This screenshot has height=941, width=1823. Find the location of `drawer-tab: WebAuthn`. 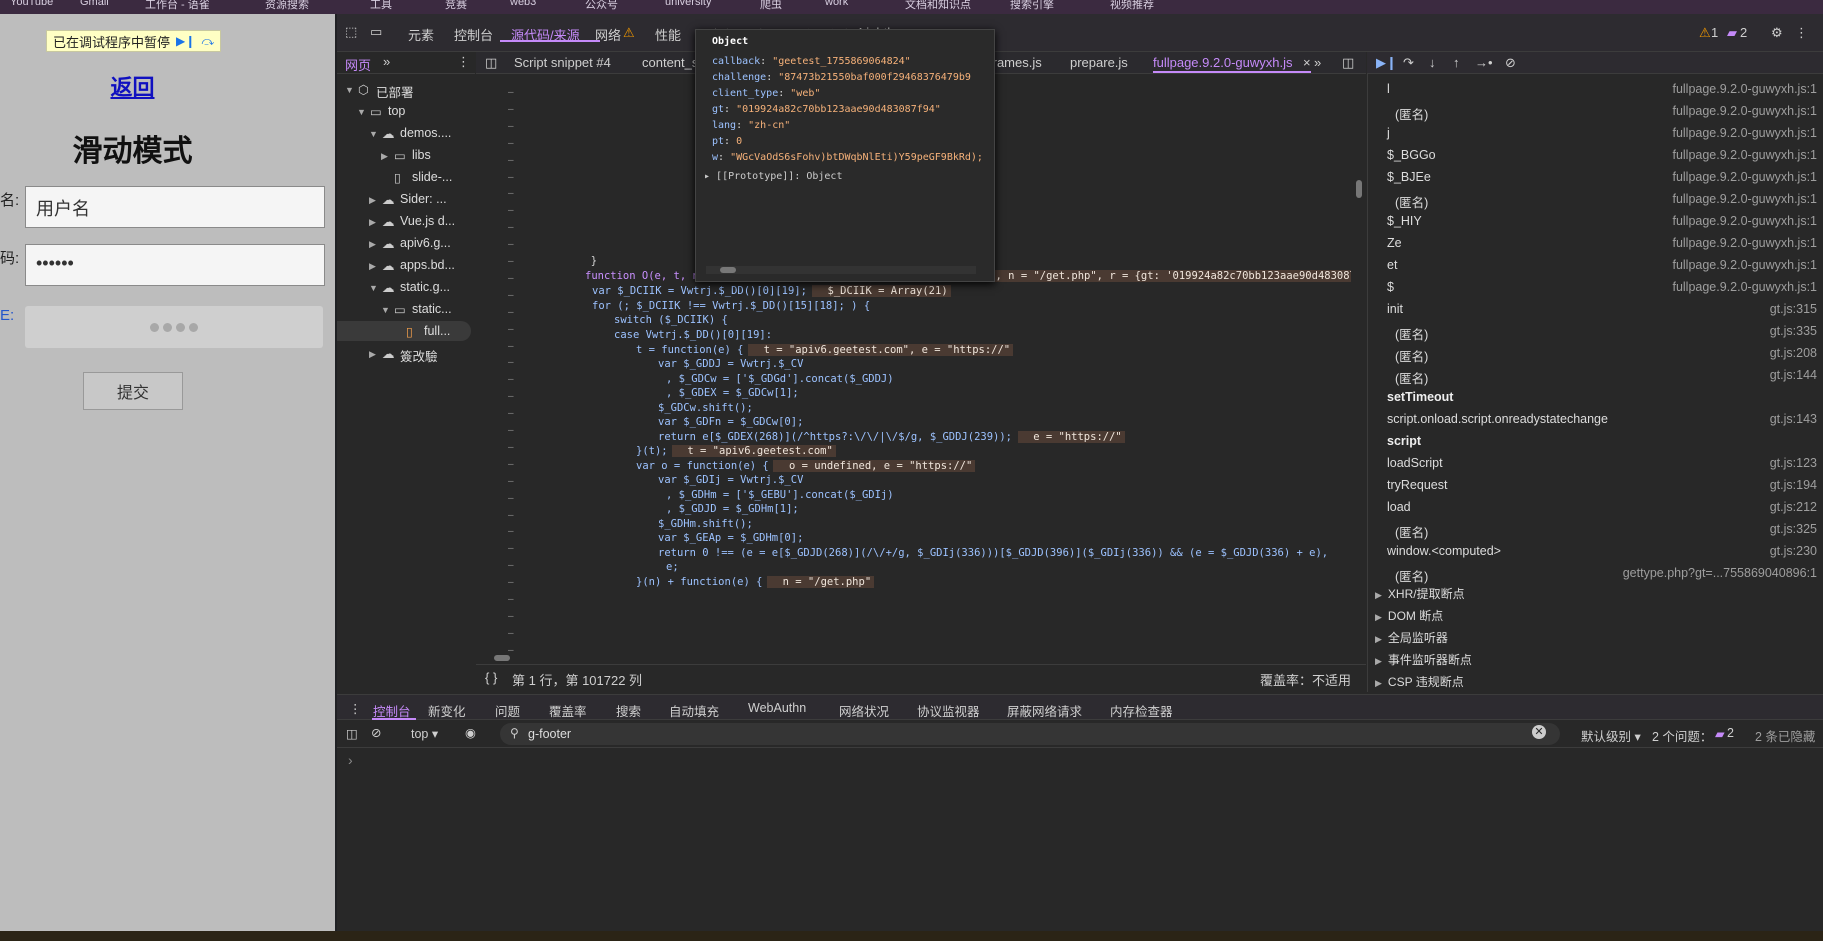

drawer-tab: WebAuthn is located at coordinates (777, 708).